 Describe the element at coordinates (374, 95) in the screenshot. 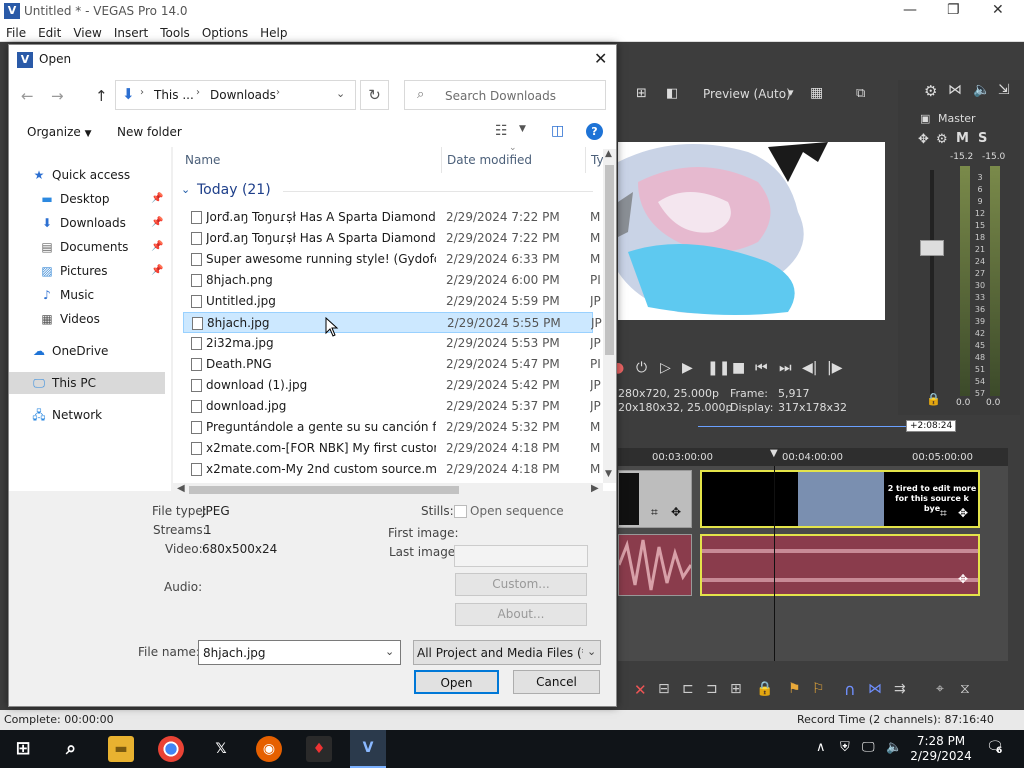

I see `refresh-icon: ↻` at that location.